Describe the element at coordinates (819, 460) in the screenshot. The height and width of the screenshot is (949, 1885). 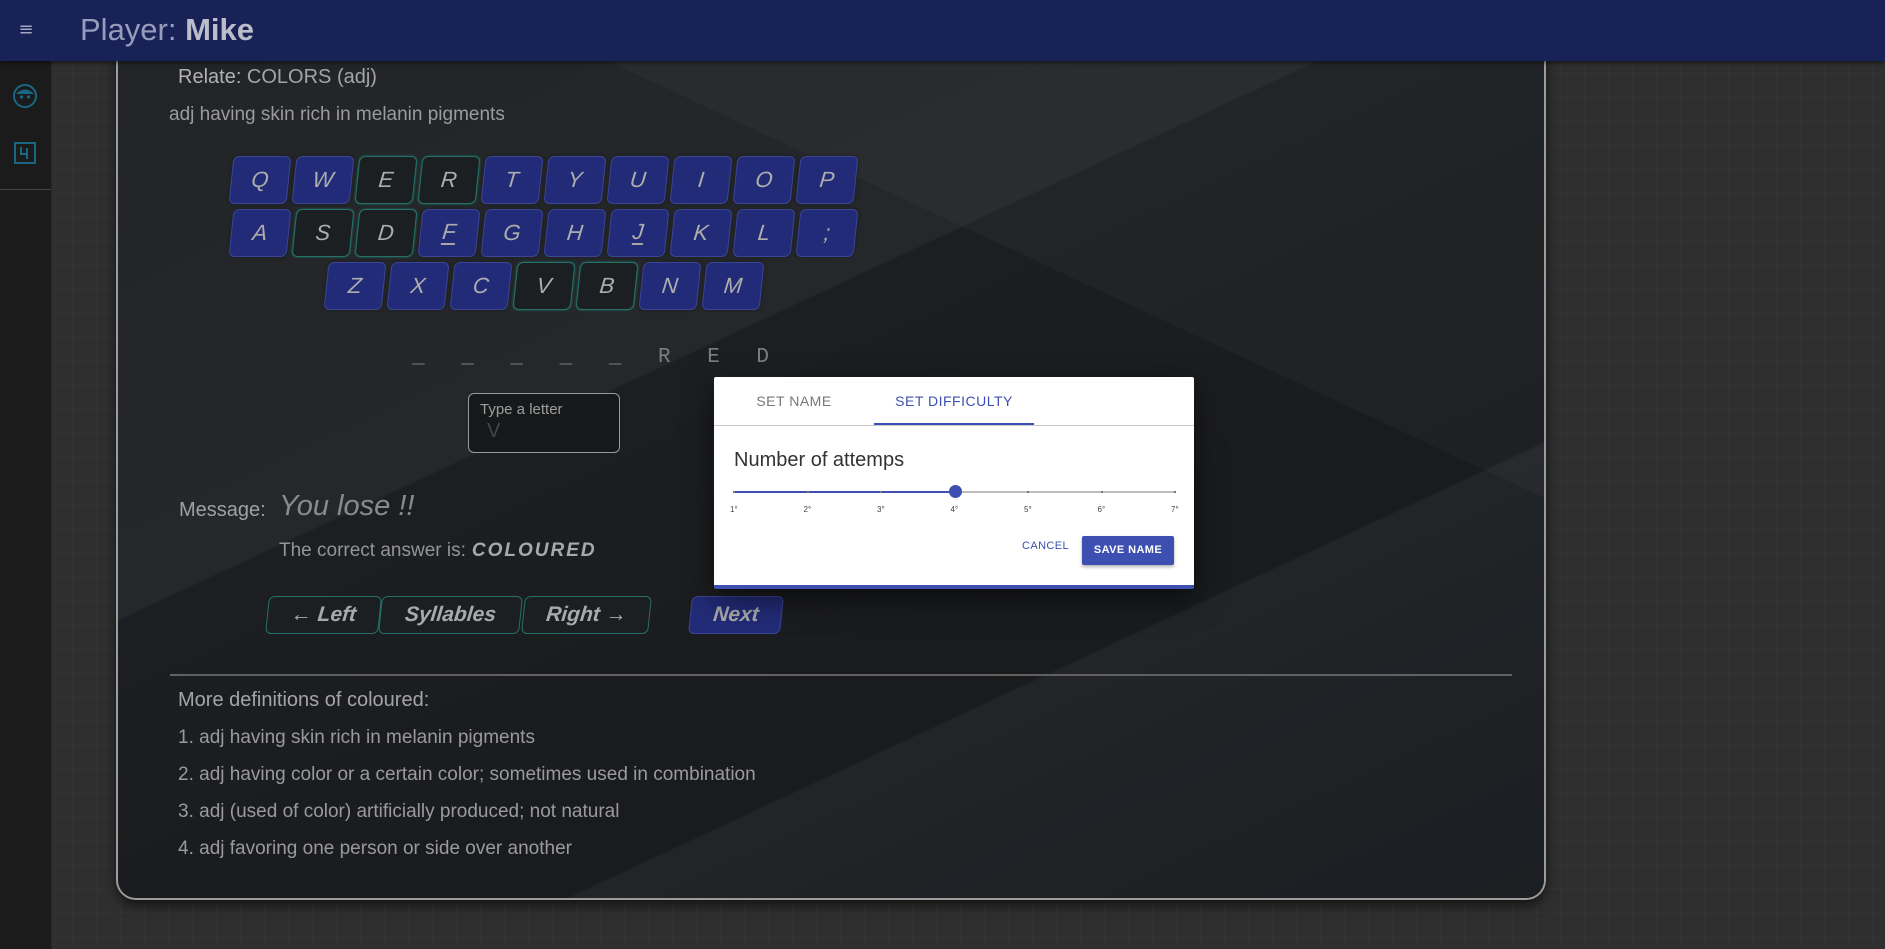
I see `dialog-heading: Number of attemps` at that location.